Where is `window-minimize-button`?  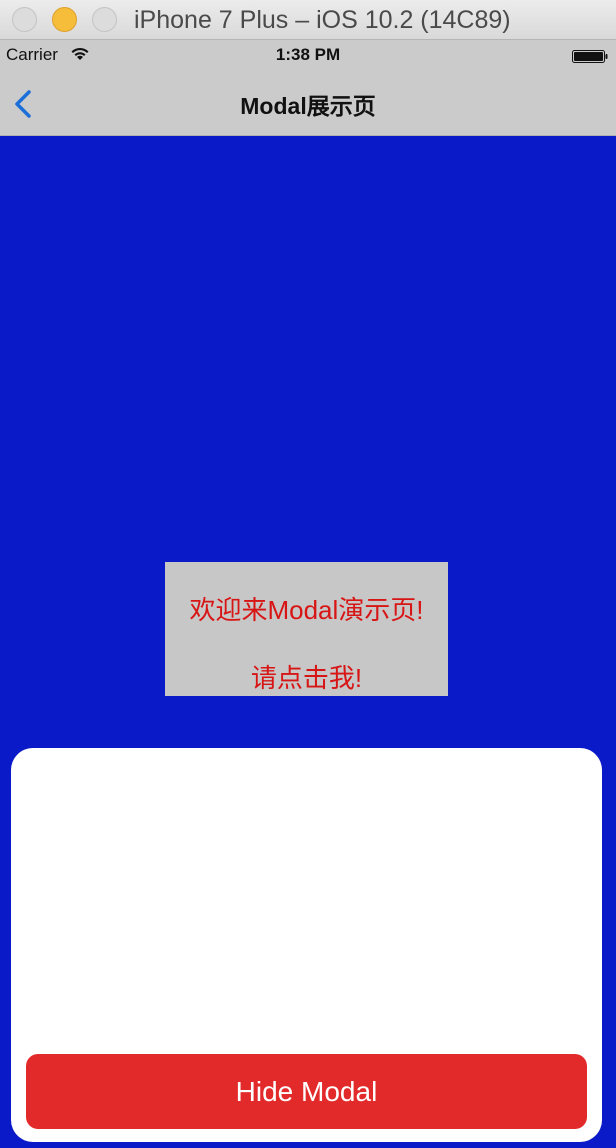 window-minimize-button is located at coordinates (64, 19).